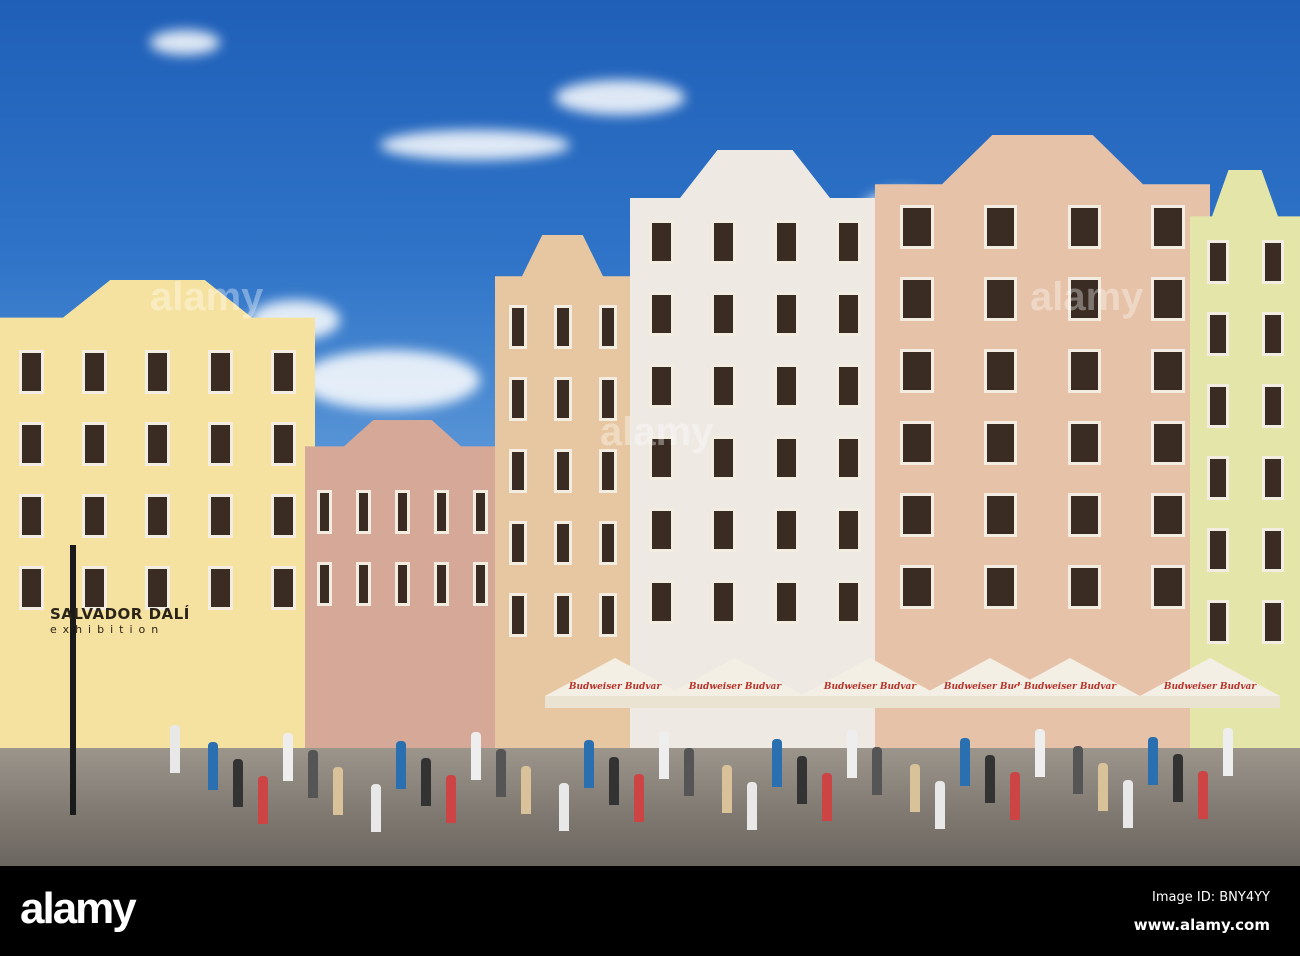  What do you see at coordinates (120, 614) in the screenshot?
I see `sign-line1: SALVADOR DALÍ` at bounding box center [120, 614].